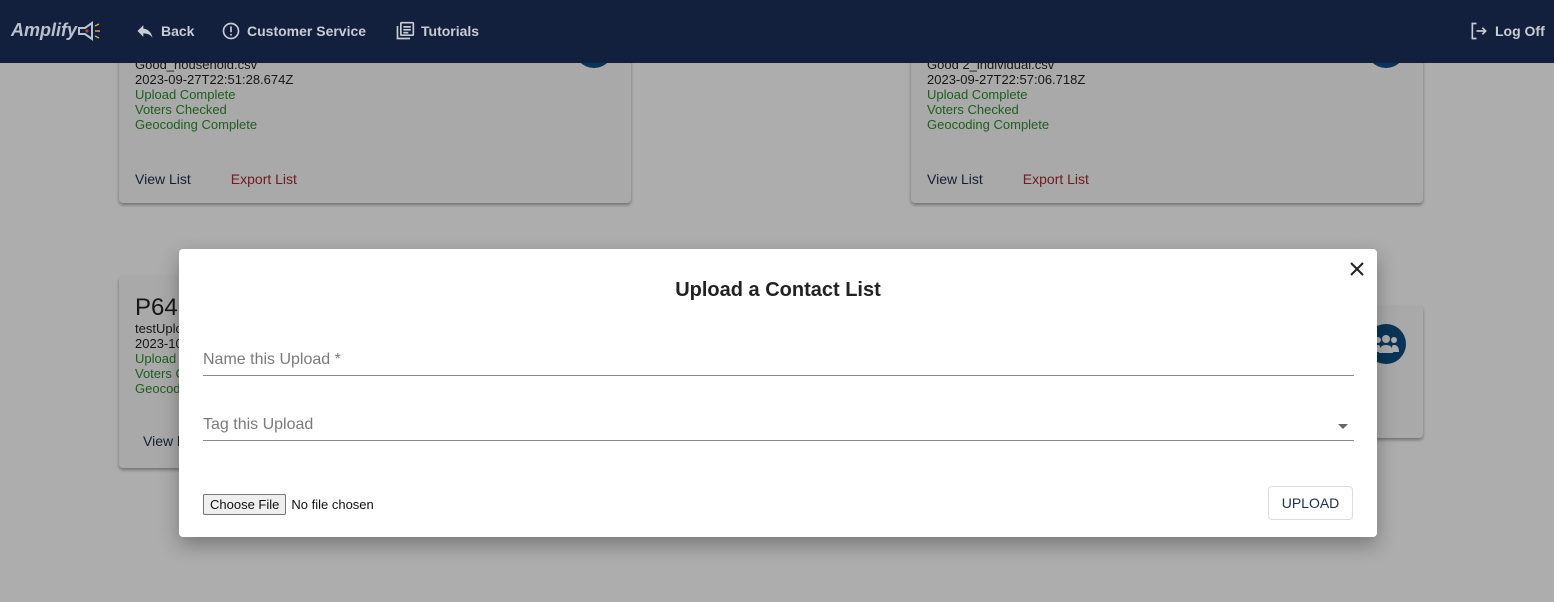 The image size is (1554, 602). I want to click on name-upload-field, so click(778, 363).